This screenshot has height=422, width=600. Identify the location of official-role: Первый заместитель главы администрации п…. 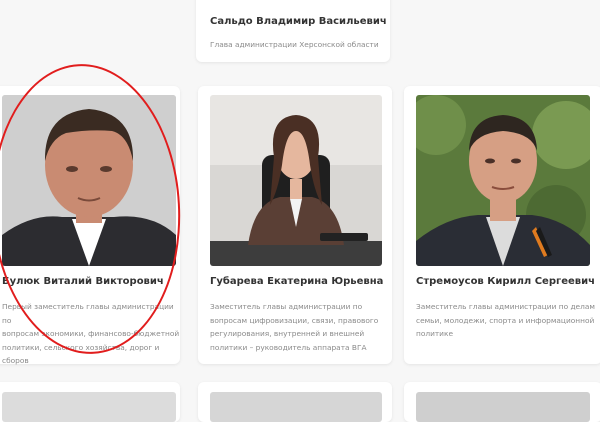
(91, 333).